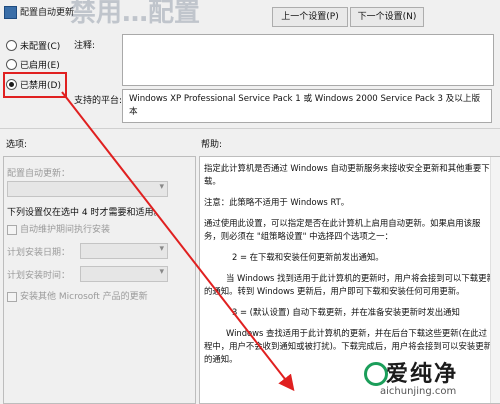 This screenshot has height=404, width=500. Describe the element at coordinates (422, 374) in the screenshot. I see `watermark-text: 爱纯净` at that location.